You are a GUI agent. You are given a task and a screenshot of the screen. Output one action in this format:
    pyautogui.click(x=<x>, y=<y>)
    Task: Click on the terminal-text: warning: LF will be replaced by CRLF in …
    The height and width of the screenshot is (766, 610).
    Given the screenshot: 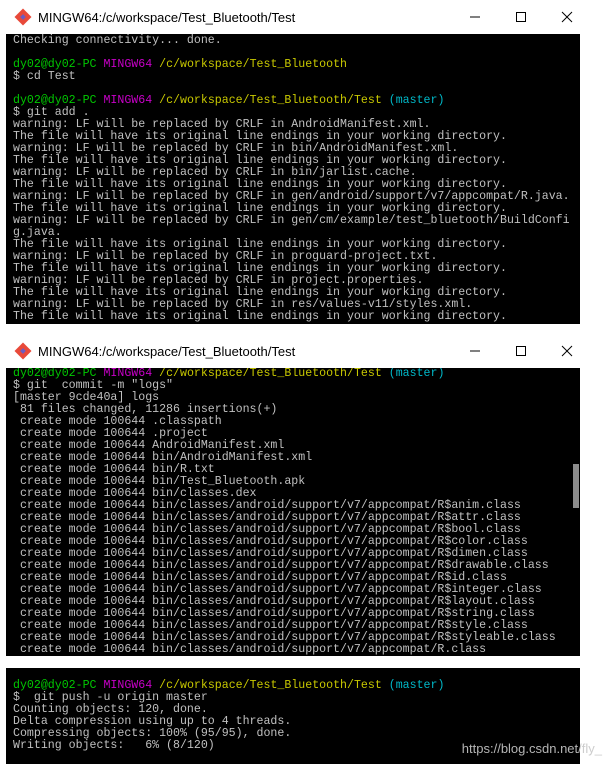 What is the action you would take?
    pyautogui.click(x=291, y=220)
    